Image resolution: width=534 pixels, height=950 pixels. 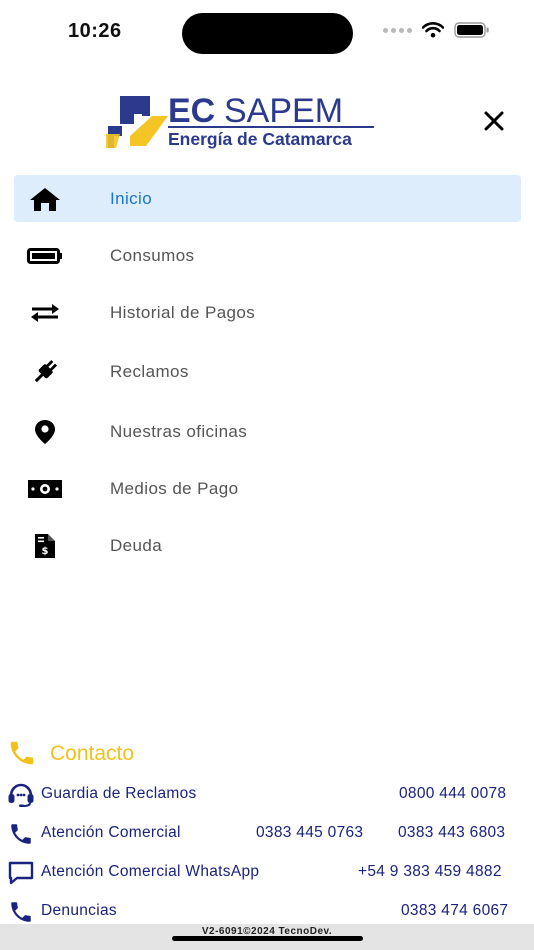 I want to click on home-indicator, so click(x=267, y=938).